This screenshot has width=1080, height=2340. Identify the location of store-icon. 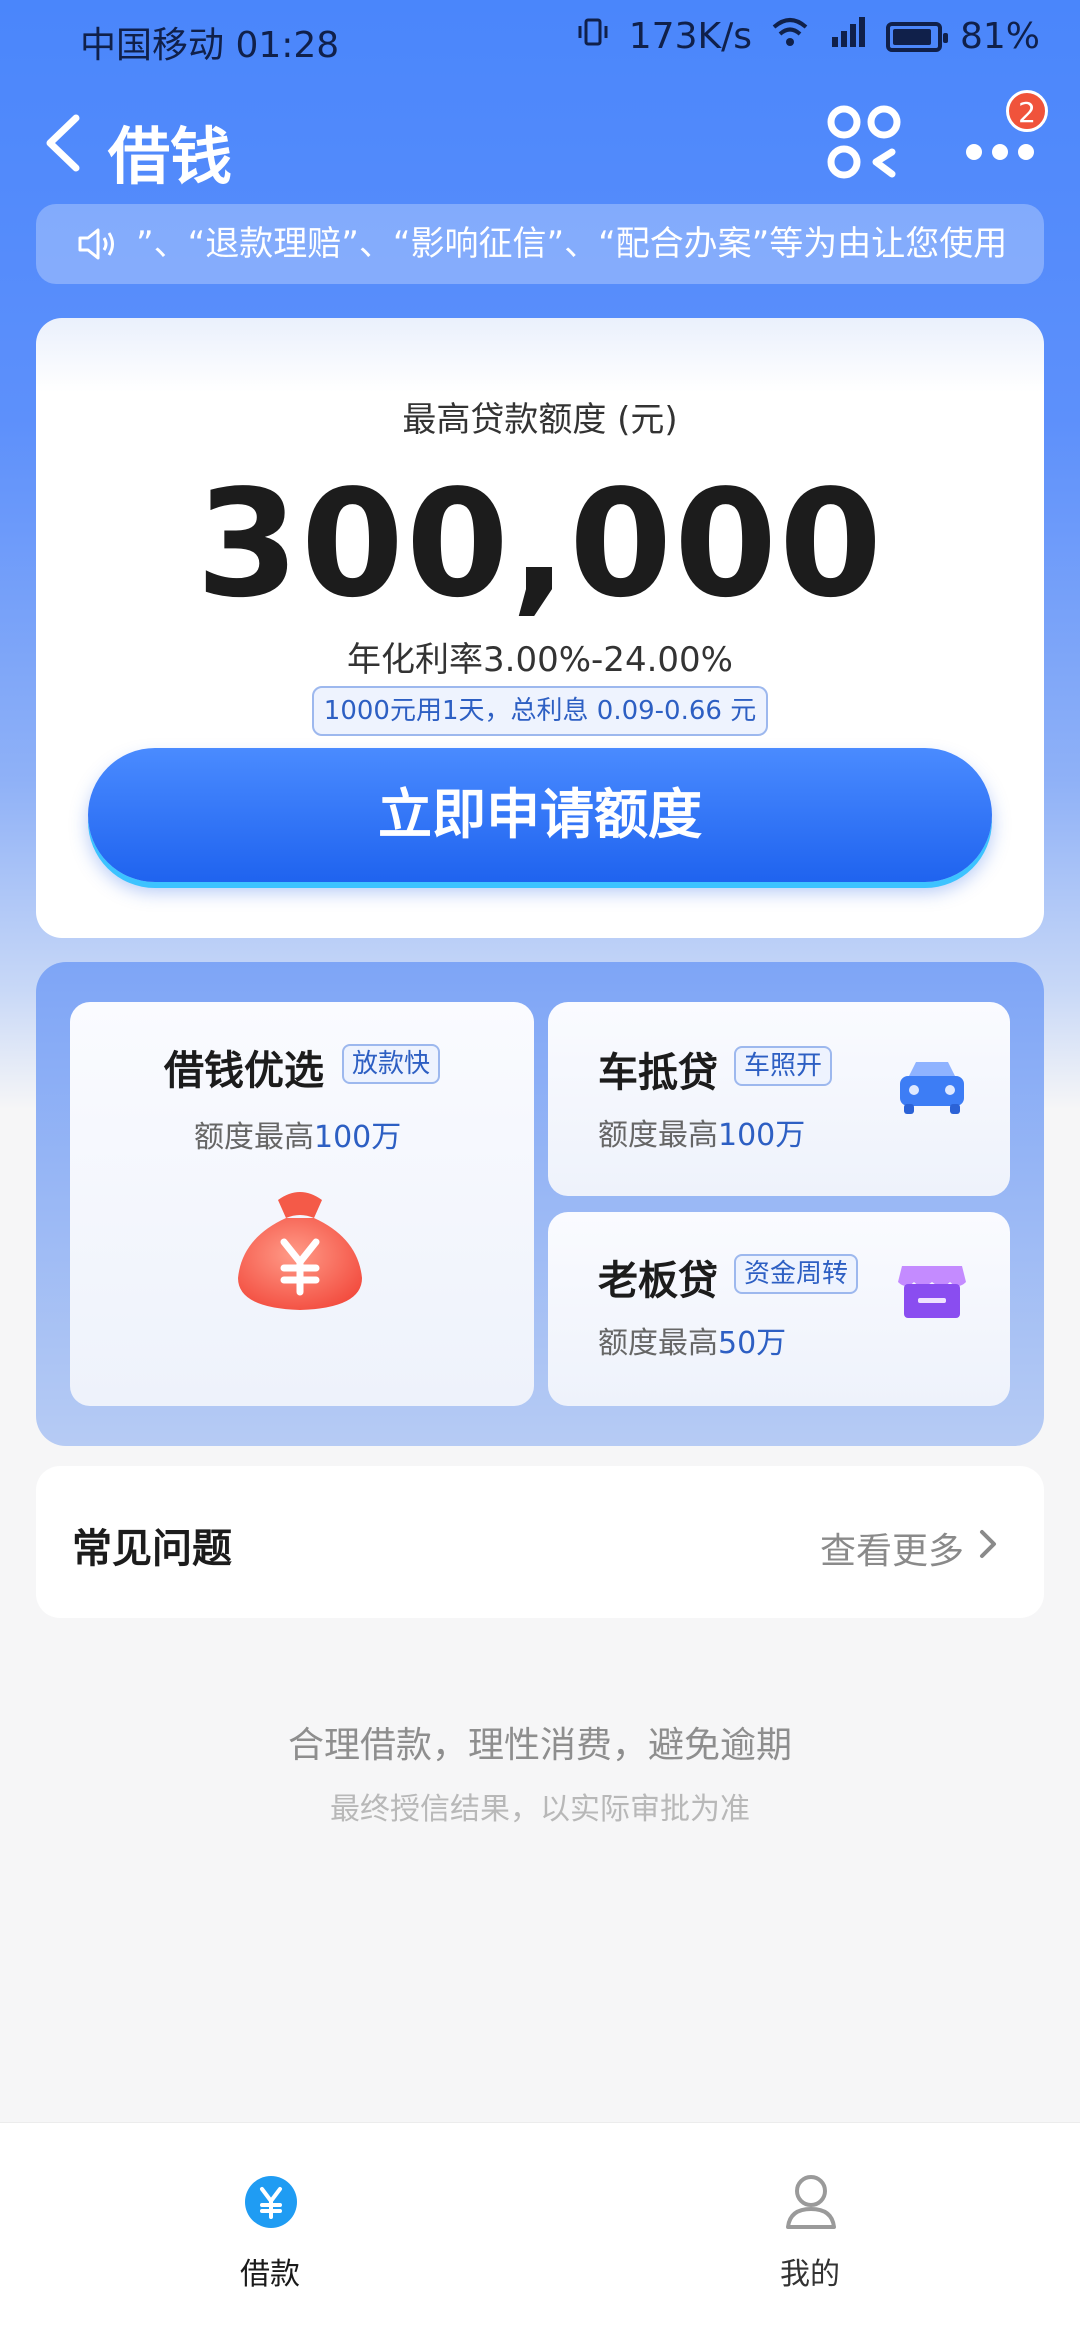
(932, 1296).